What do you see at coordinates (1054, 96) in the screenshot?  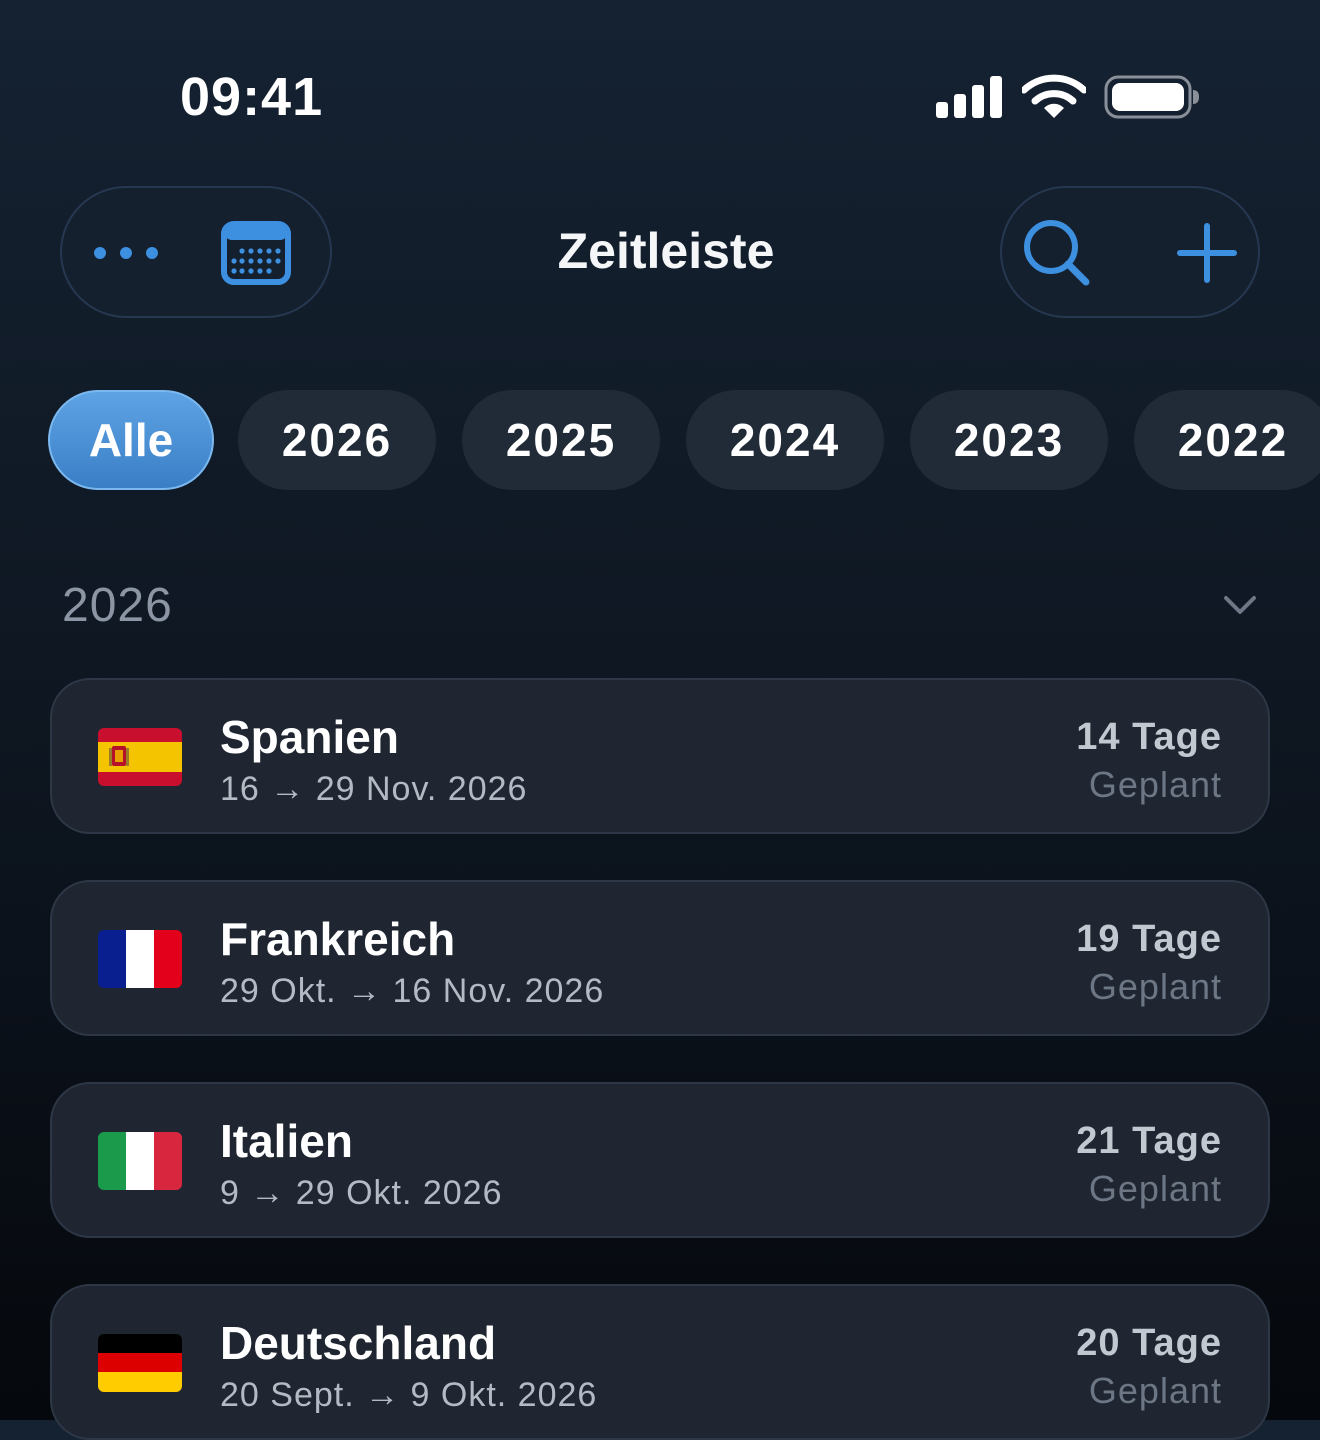 I see `wifi-icon` at bounding box center [1054, 96].